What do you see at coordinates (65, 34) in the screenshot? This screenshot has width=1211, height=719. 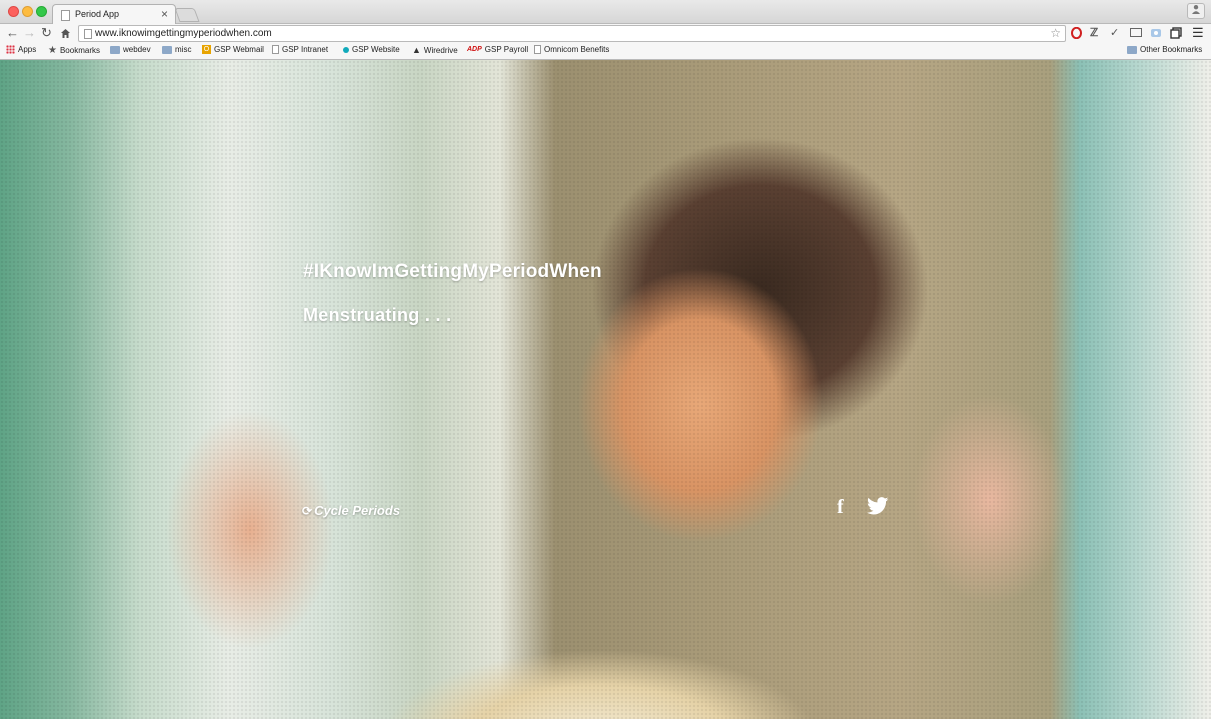 I see `home-icon` at bounding box center [65, 34].